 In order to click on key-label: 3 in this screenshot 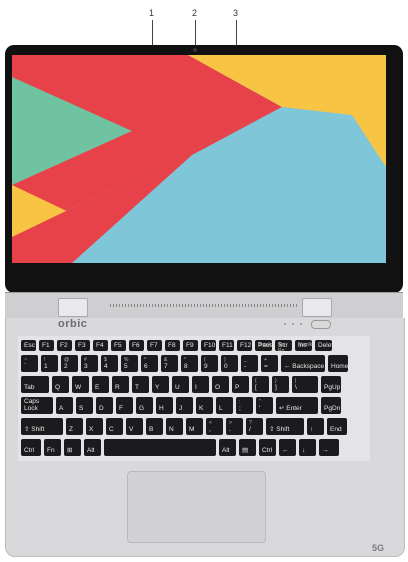, I will do `click(86, 366)`.